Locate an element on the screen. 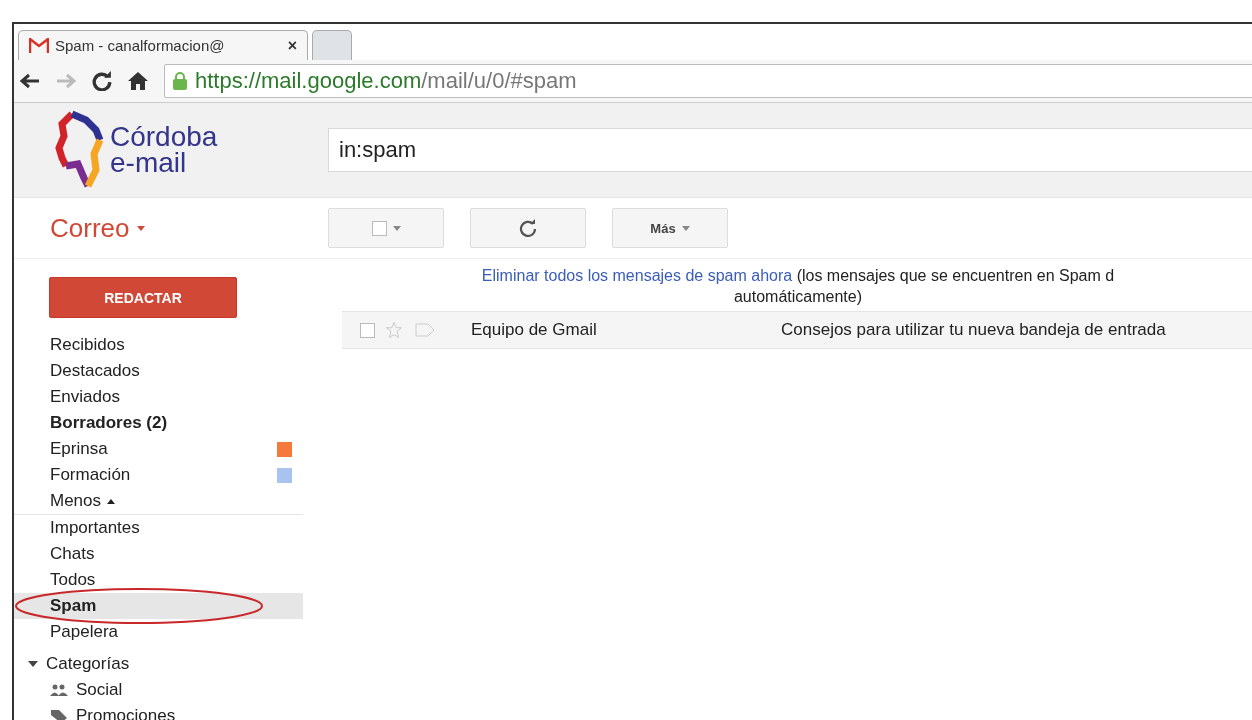 This screenshot has width=1252, height=720. app-switcher: Correo is located at coordinates (171, 228).